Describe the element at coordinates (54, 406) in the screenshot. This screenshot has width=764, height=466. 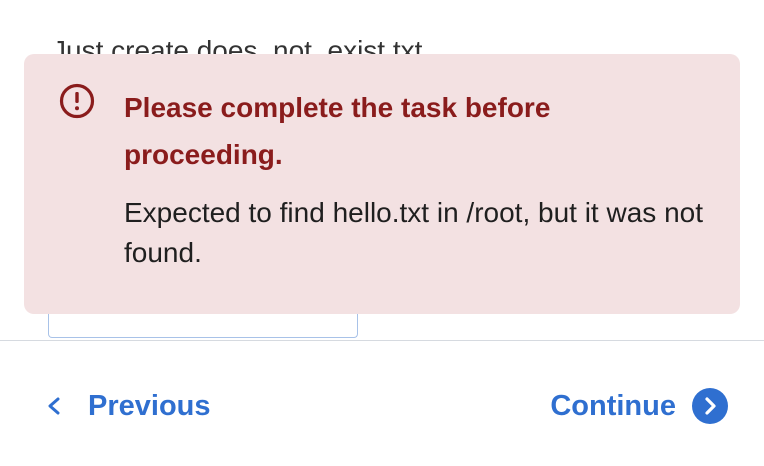
I see `chevron-left-icon` at that location.